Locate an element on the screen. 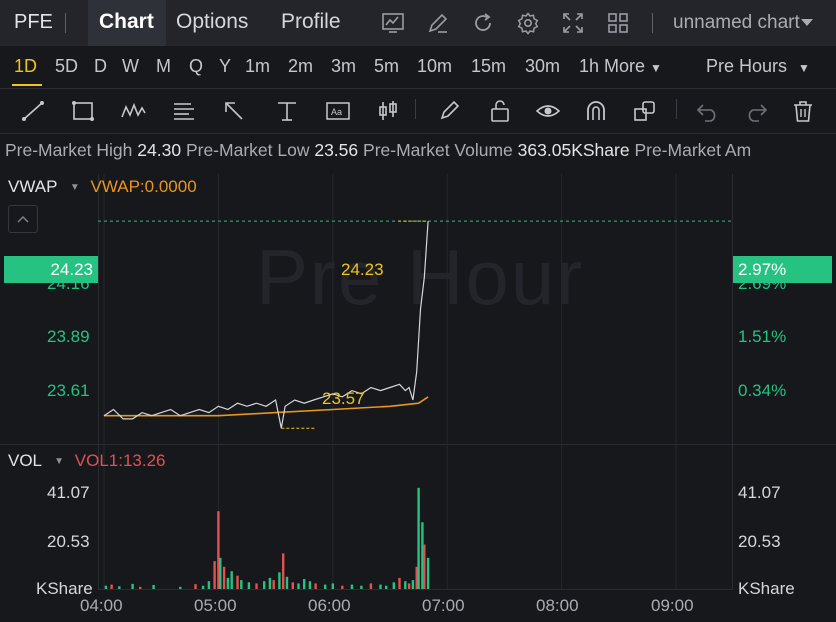  x-axis-label: 05:00 is located at coordinates (215, 605).